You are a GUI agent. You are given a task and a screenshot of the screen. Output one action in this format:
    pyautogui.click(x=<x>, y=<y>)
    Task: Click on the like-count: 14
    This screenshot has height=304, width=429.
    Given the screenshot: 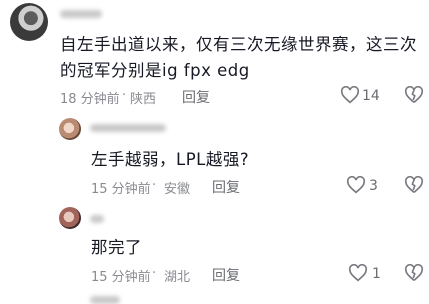 What is the action you would take?
    pyautogui.click(x=371, y=96)
    